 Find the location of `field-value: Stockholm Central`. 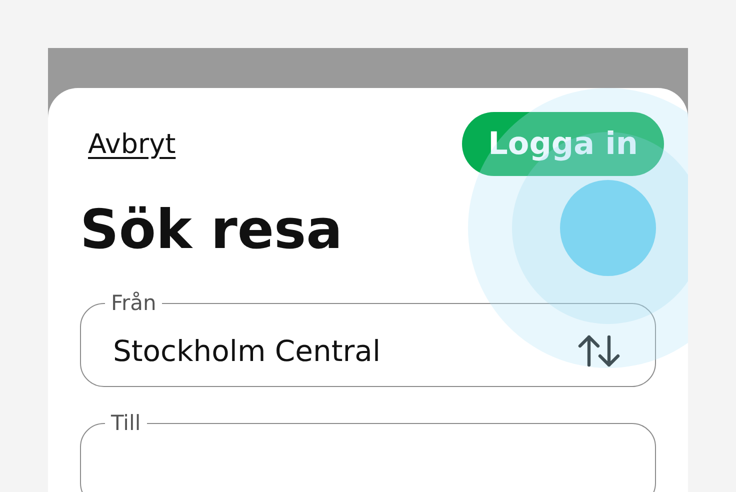

field-value: Stockholm Central is located at coordinates (246, 351).